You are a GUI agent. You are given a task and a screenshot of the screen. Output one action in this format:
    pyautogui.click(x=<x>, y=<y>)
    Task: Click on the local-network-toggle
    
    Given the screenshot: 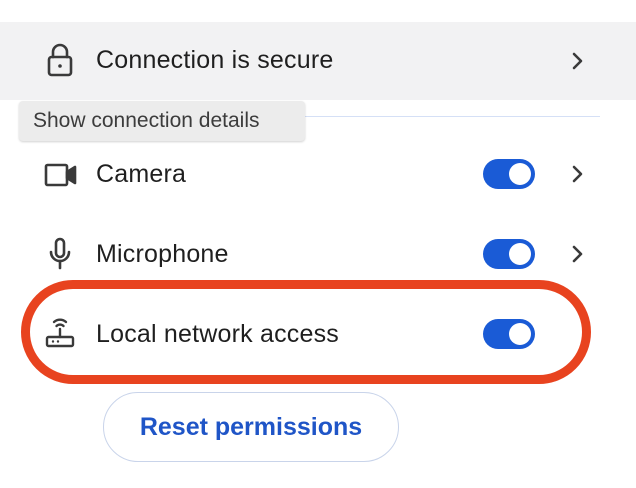 What is the action you would take?
    pyautogui.click(x=509, y=334)
    